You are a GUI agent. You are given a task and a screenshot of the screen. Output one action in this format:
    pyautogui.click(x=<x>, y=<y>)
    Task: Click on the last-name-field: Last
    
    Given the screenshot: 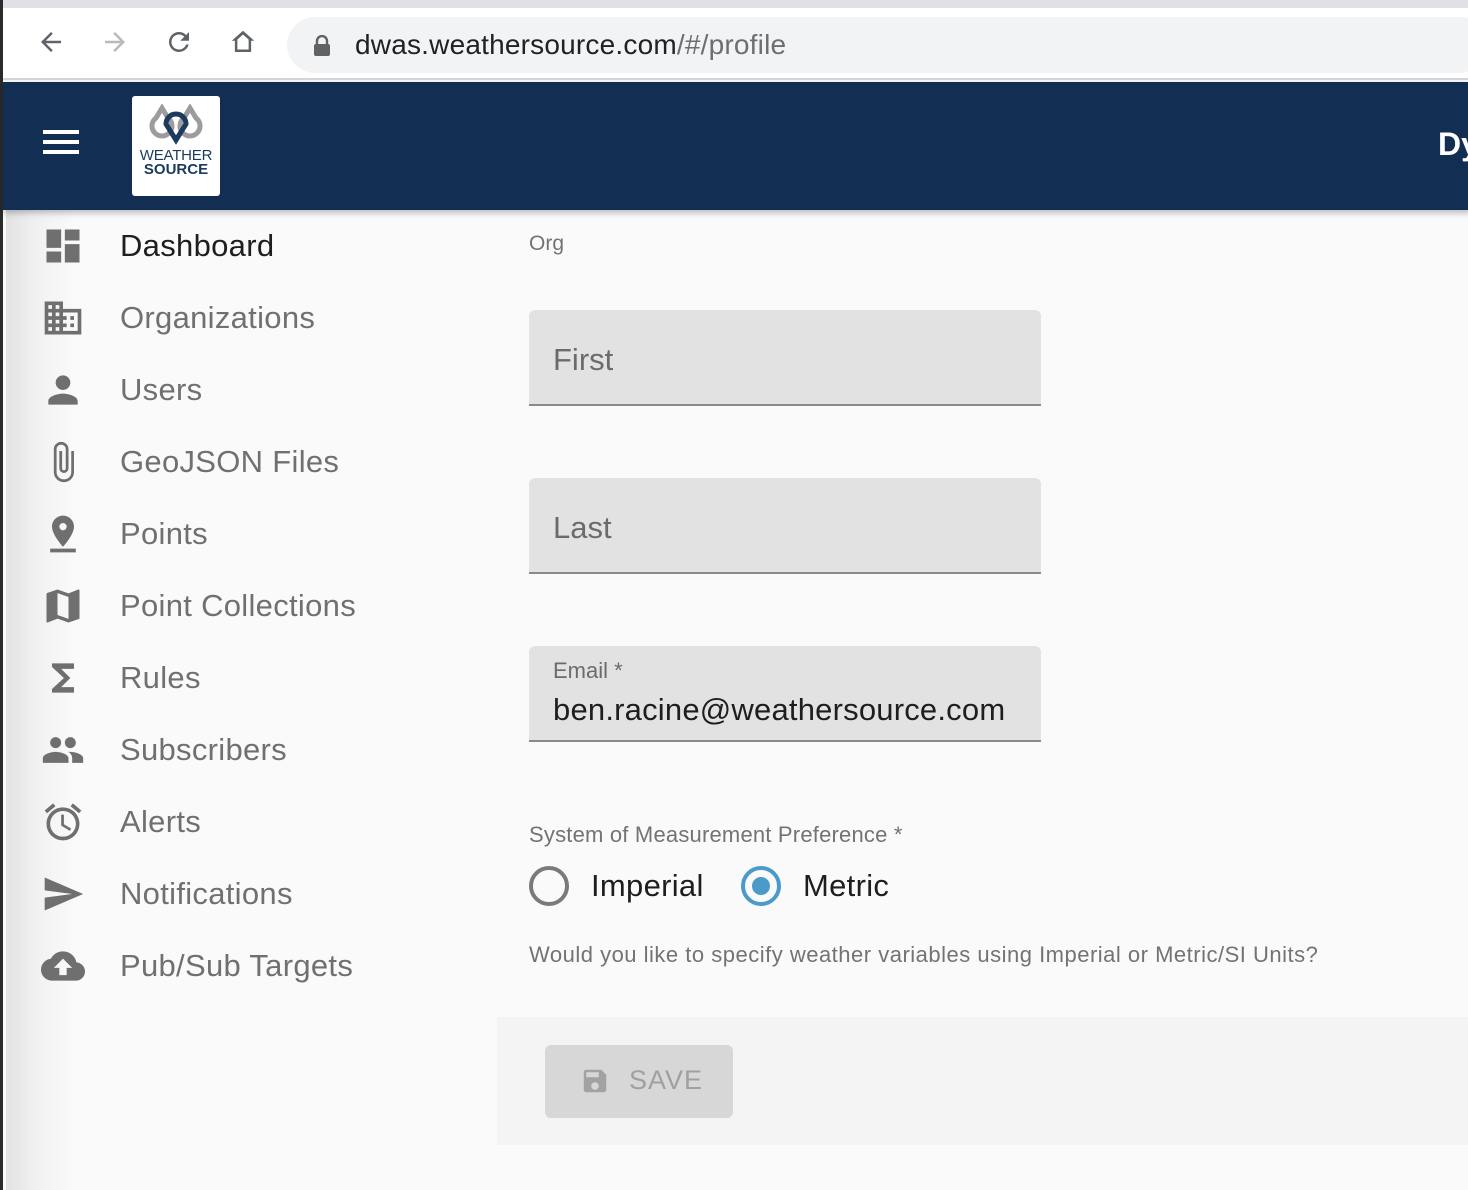 What is the action you would take?
    pyautogui.click(x=785, y=526)
    